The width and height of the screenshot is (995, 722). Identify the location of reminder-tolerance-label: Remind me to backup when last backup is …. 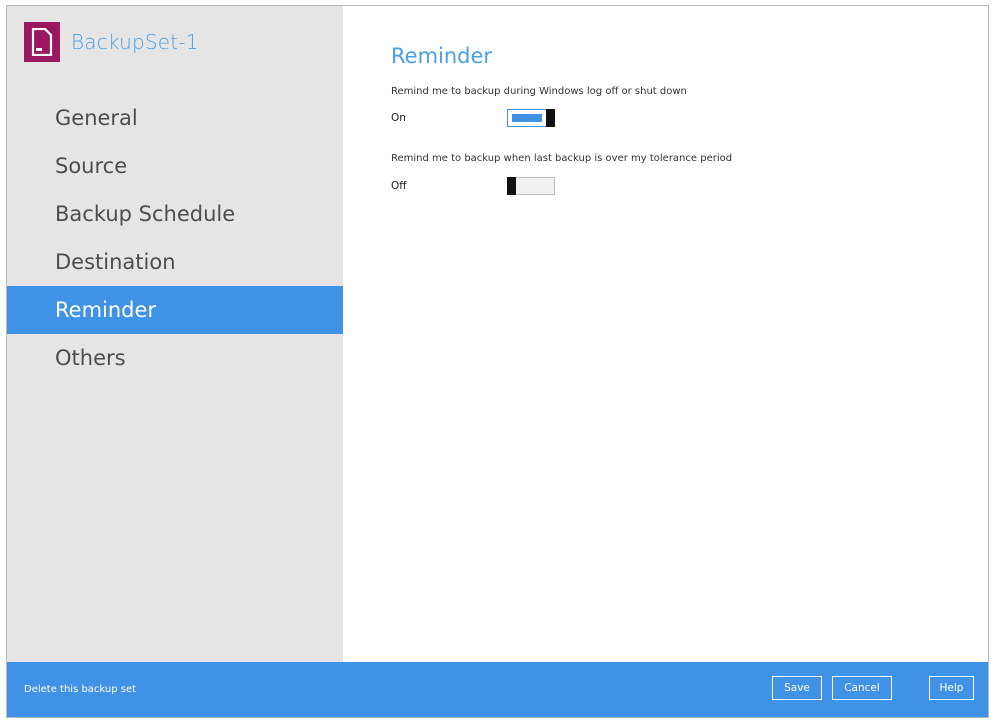
(562, 158).